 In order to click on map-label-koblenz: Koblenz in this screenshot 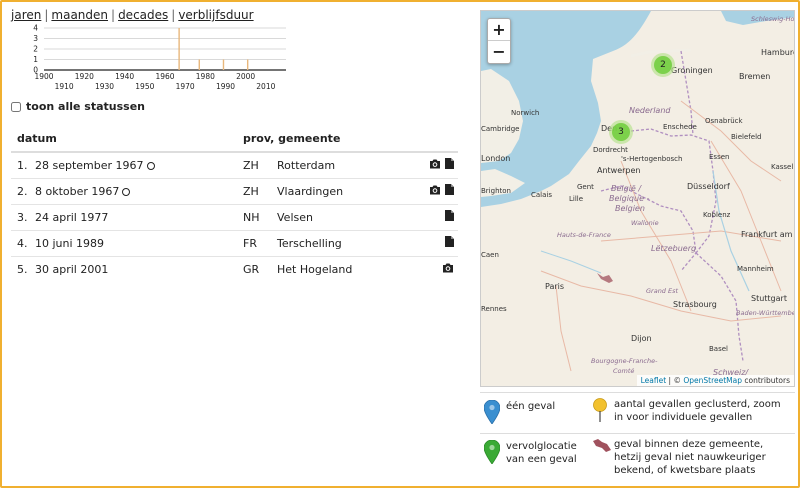, I will do `click(717, 215)`.